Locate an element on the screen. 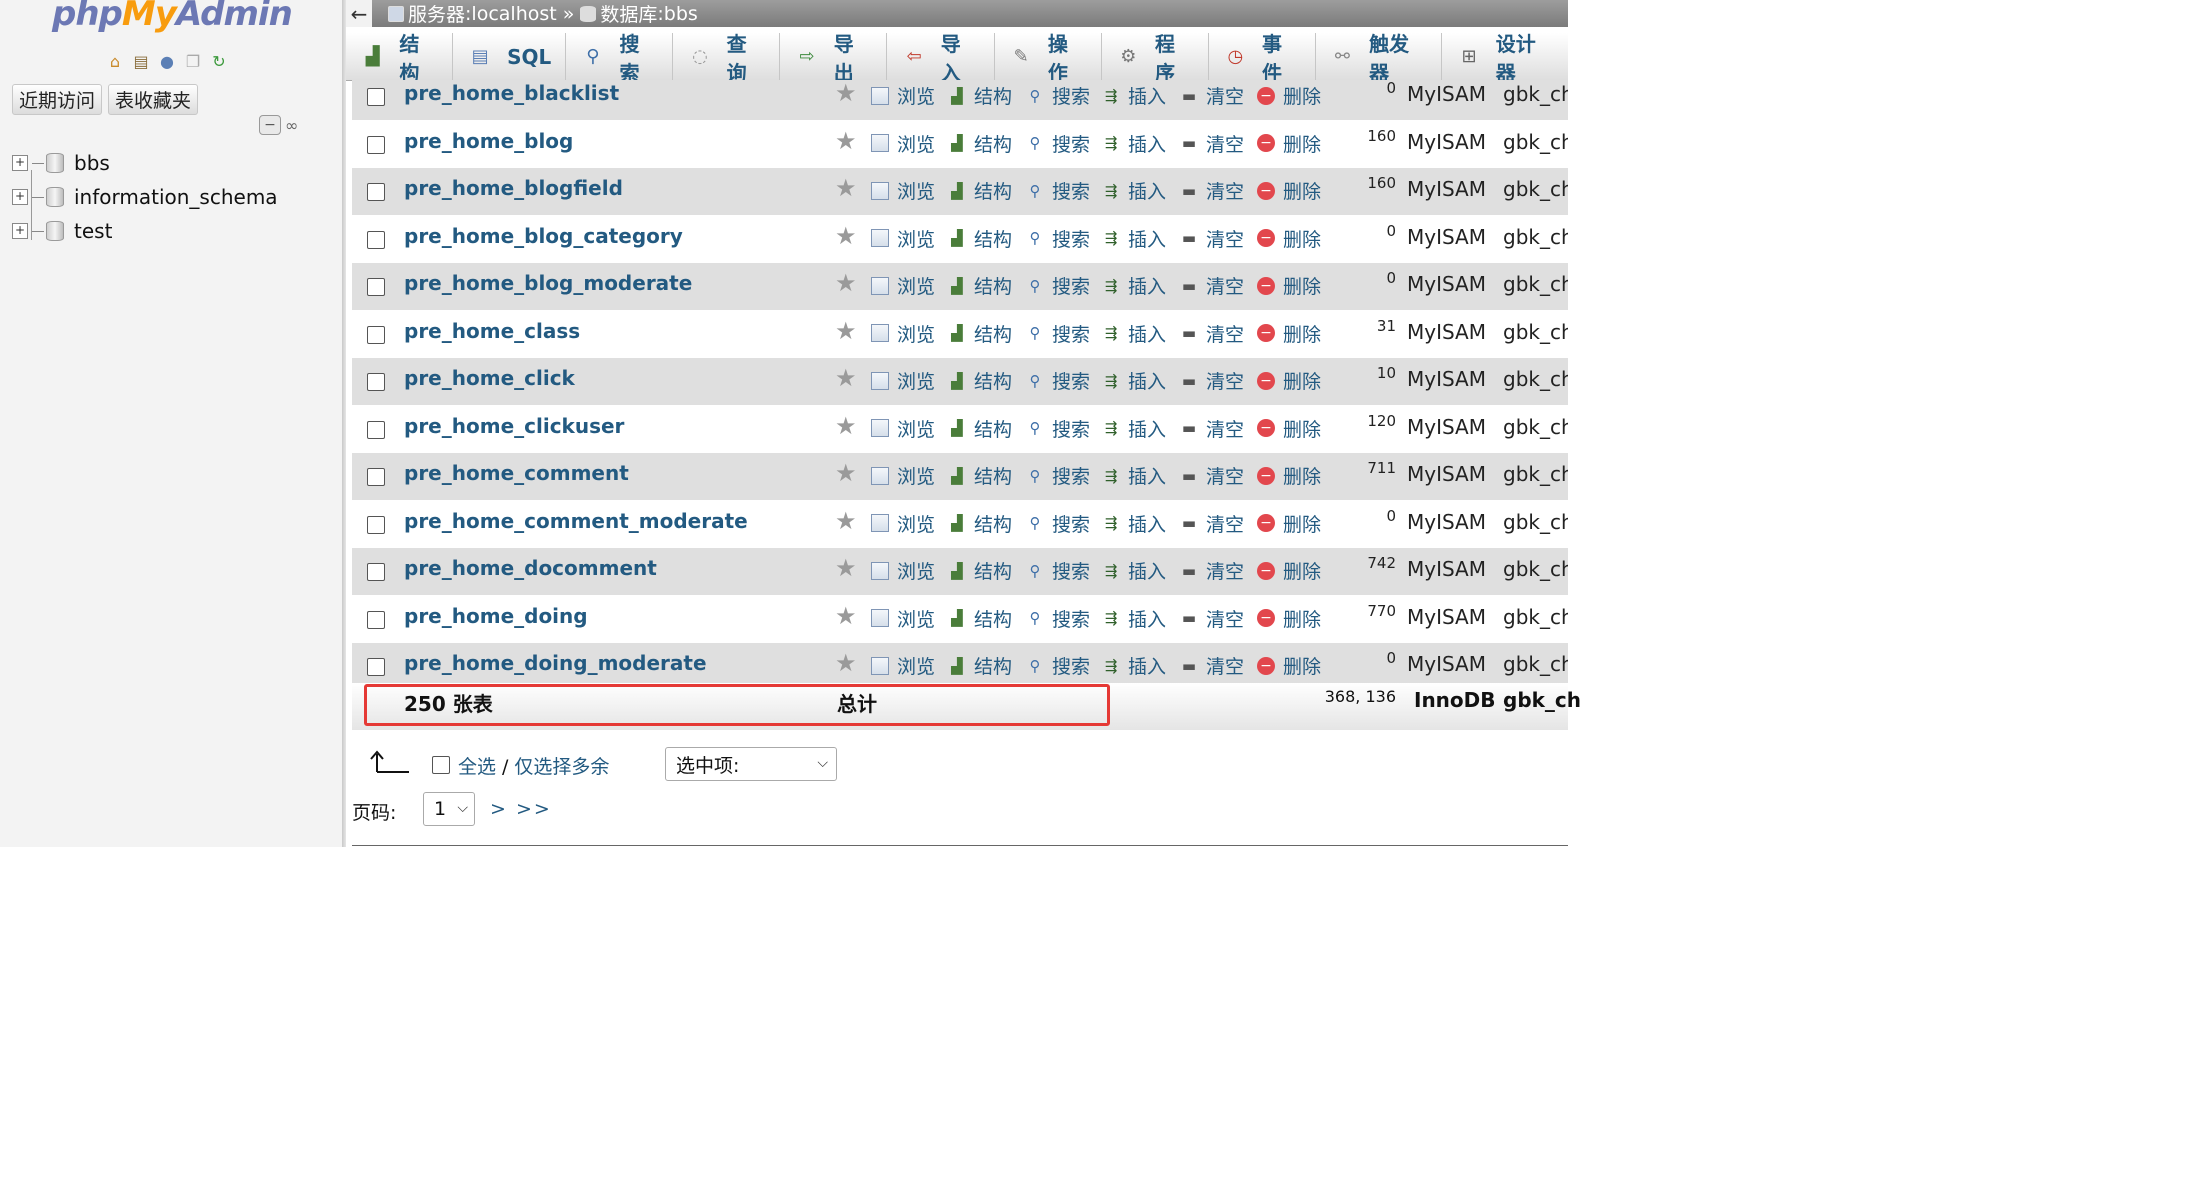 The height and width of the screenshot is (1185, 2195). with-selected-dropdown: 选中项: ⌵ is located at coordinates (751, 764).